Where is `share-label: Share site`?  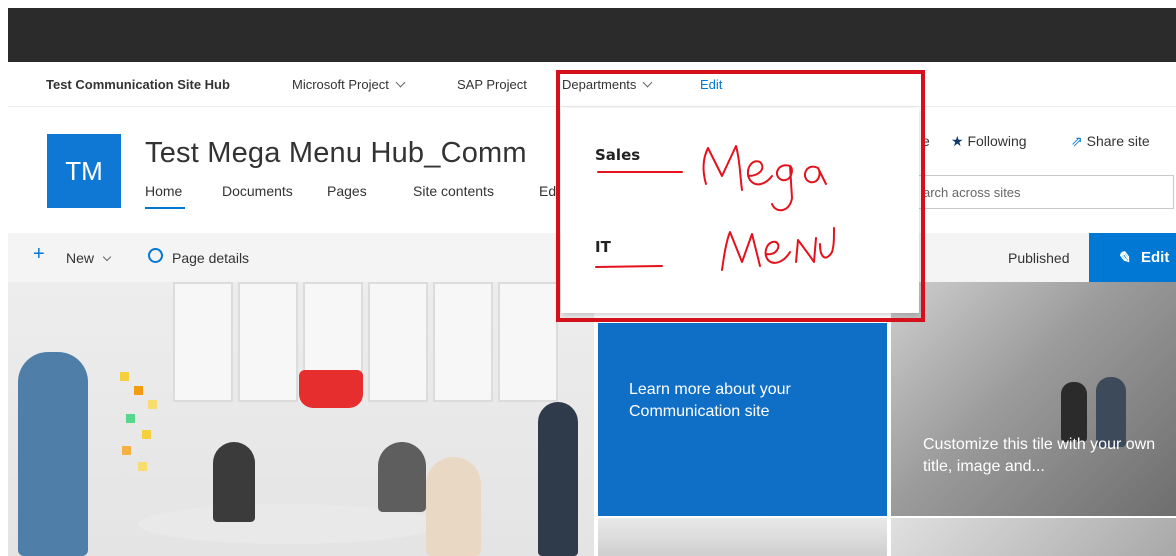
share-label: Share site is located at coordinates (1118, 141).